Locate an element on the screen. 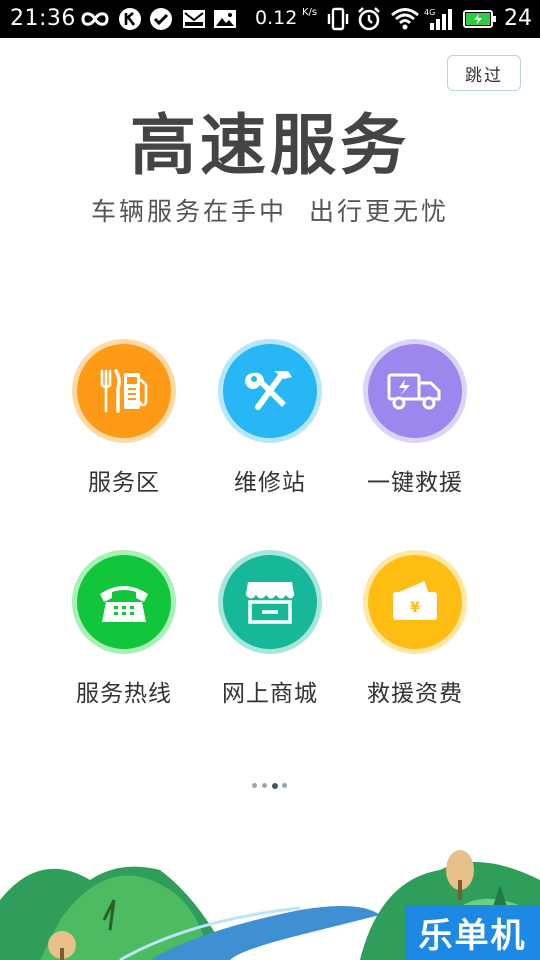  battery-charging-icon is located at coordinates (479, 19).